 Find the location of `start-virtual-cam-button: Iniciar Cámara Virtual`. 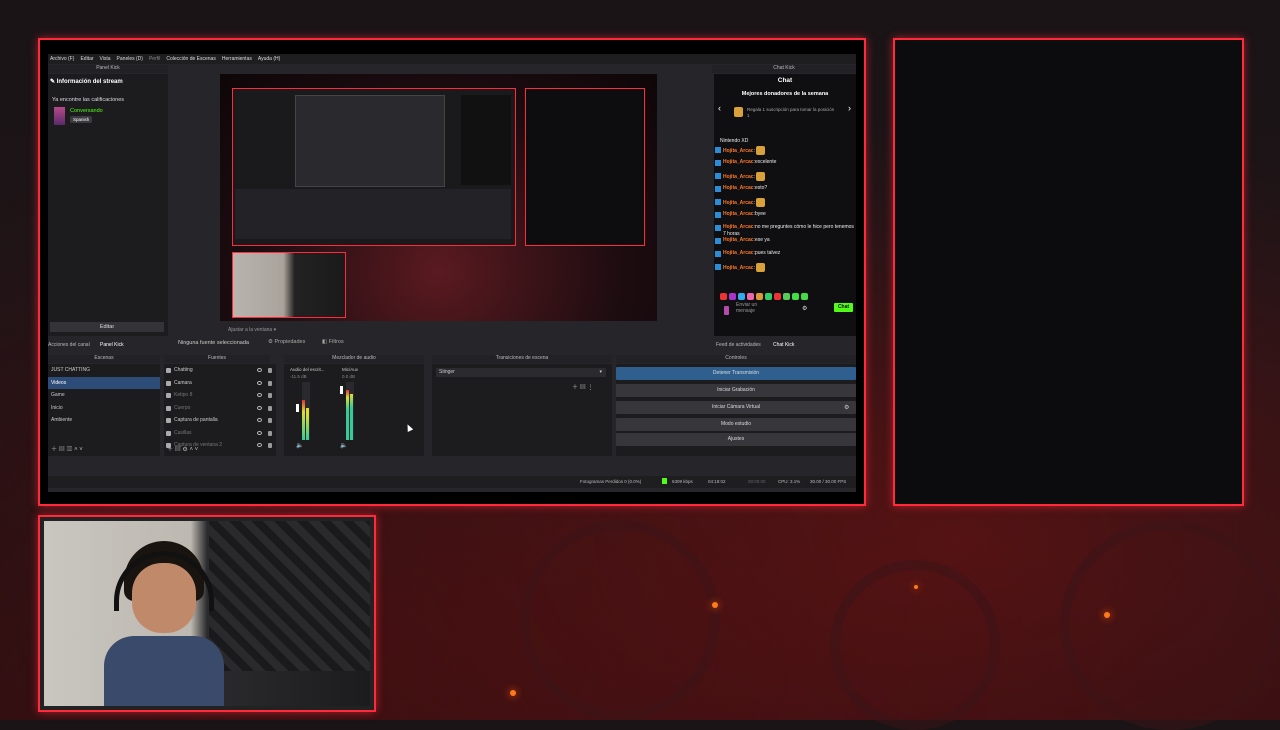

start-virtual-cam-button: Iniciar Cámara Virtual is located at coordinates (736, 407).